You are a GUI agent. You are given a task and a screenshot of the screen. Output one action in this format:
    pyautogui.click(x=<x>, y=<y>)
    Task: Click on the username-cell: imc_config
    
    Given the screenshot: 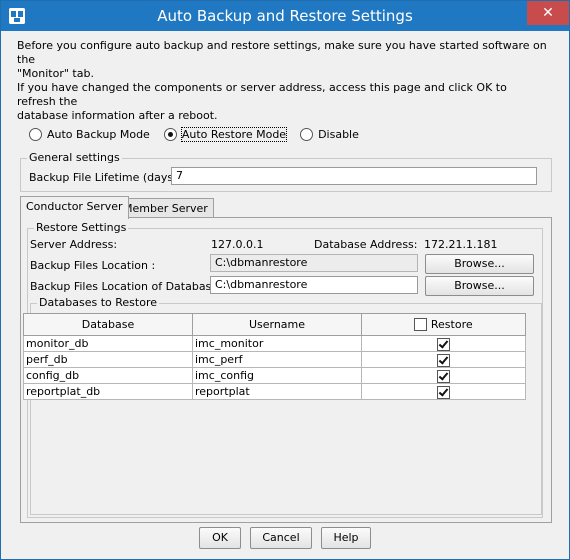 What is the action you would take?
    pyautogui.click(x=277, y=375)
    